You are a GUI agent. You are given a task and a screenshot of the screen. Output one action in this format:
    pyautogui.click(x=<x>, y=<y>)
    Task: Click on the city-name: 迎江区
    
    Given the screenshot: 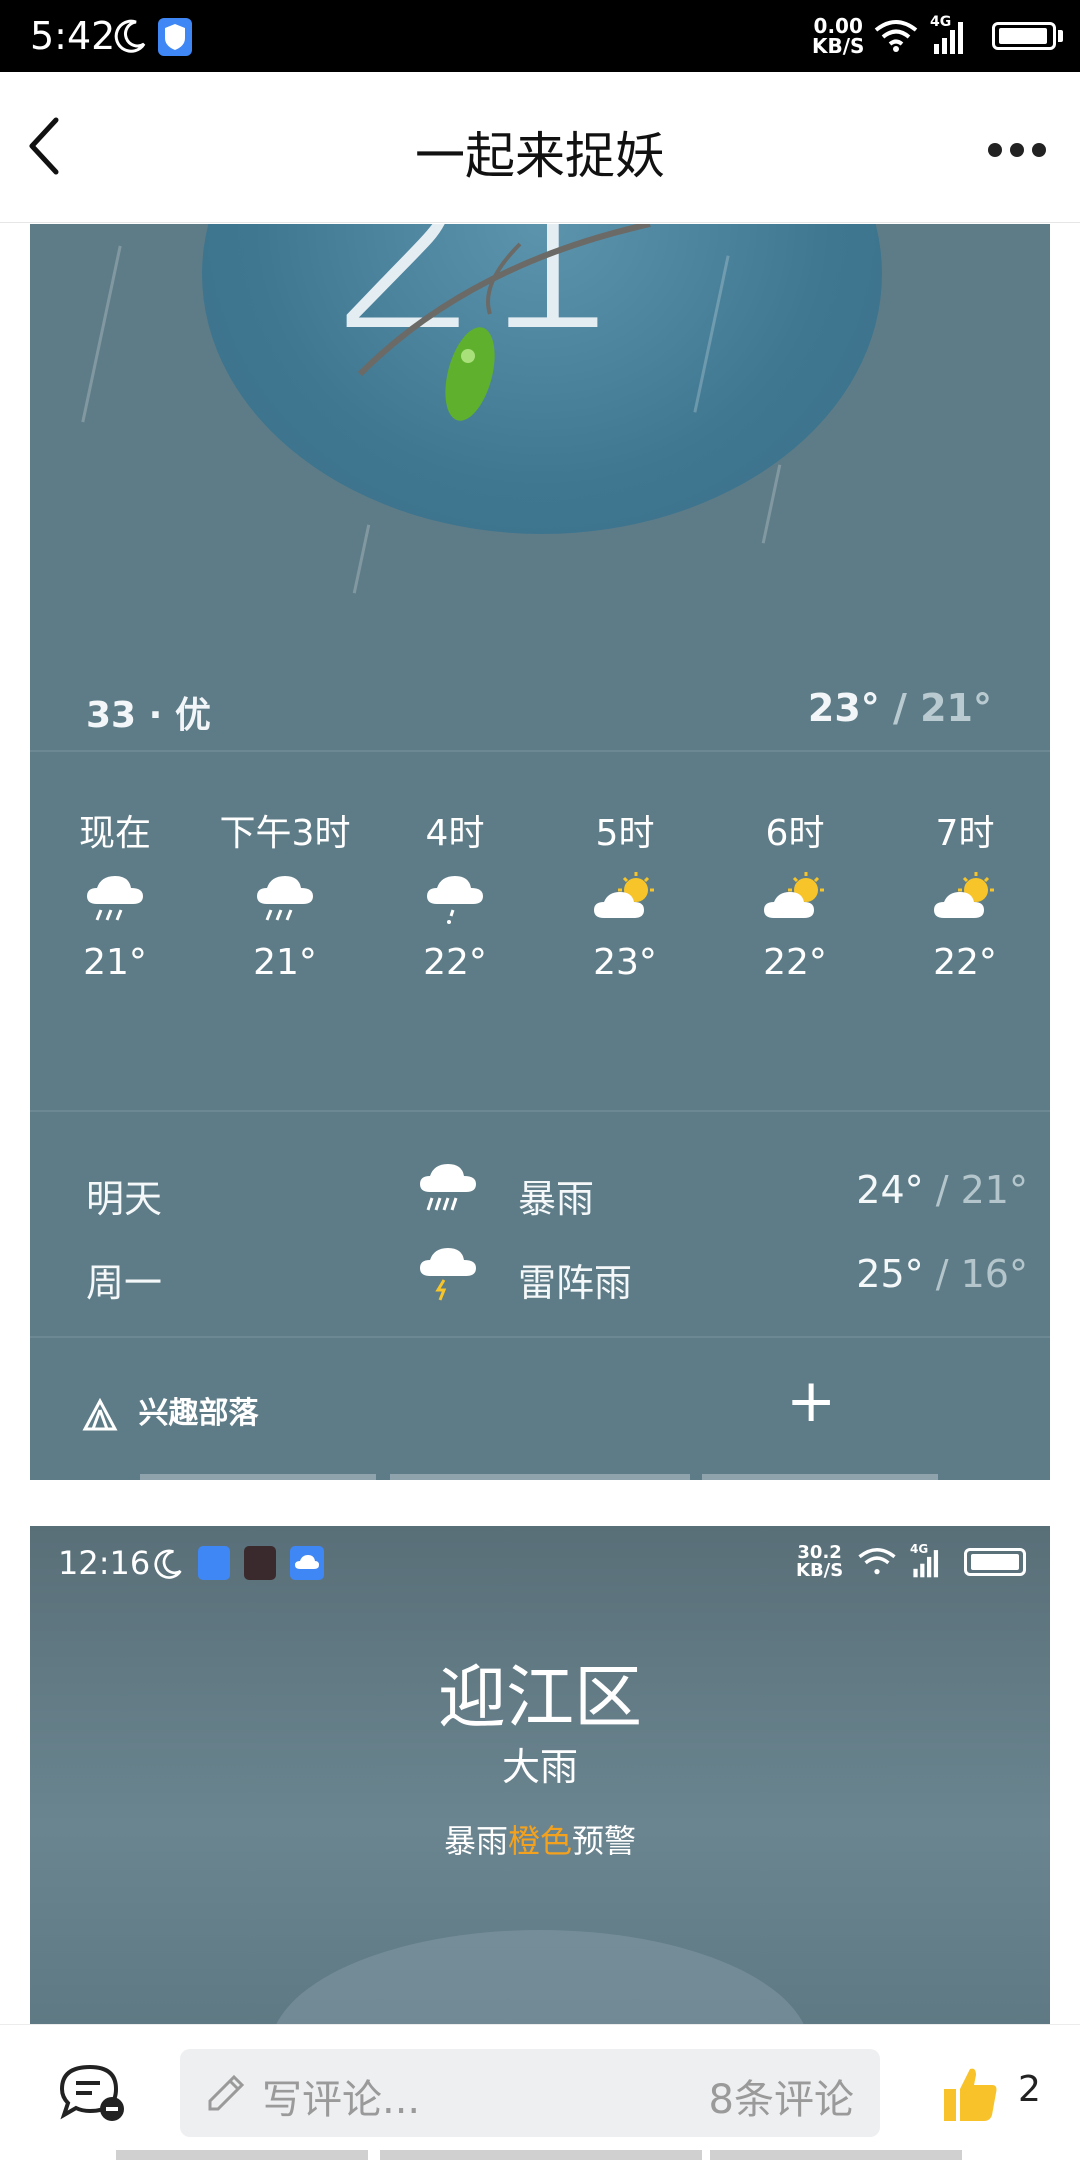 What is the action you would take?
    pyautogui.click(x=539, y=1698)
    